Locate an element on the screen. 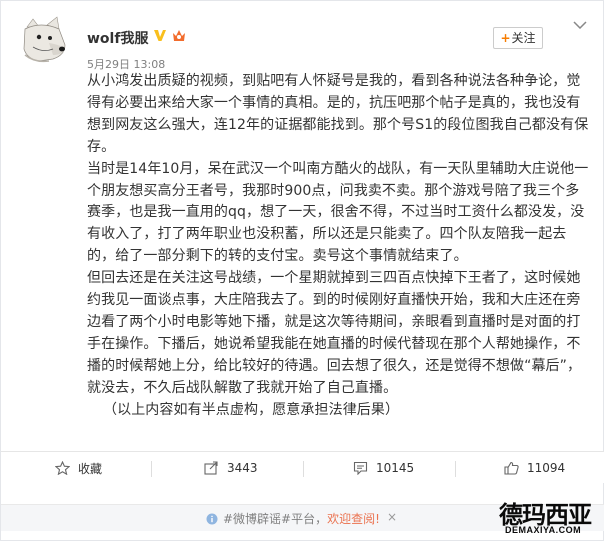  comment-count: 10145 is located at coordinates (395, 468).